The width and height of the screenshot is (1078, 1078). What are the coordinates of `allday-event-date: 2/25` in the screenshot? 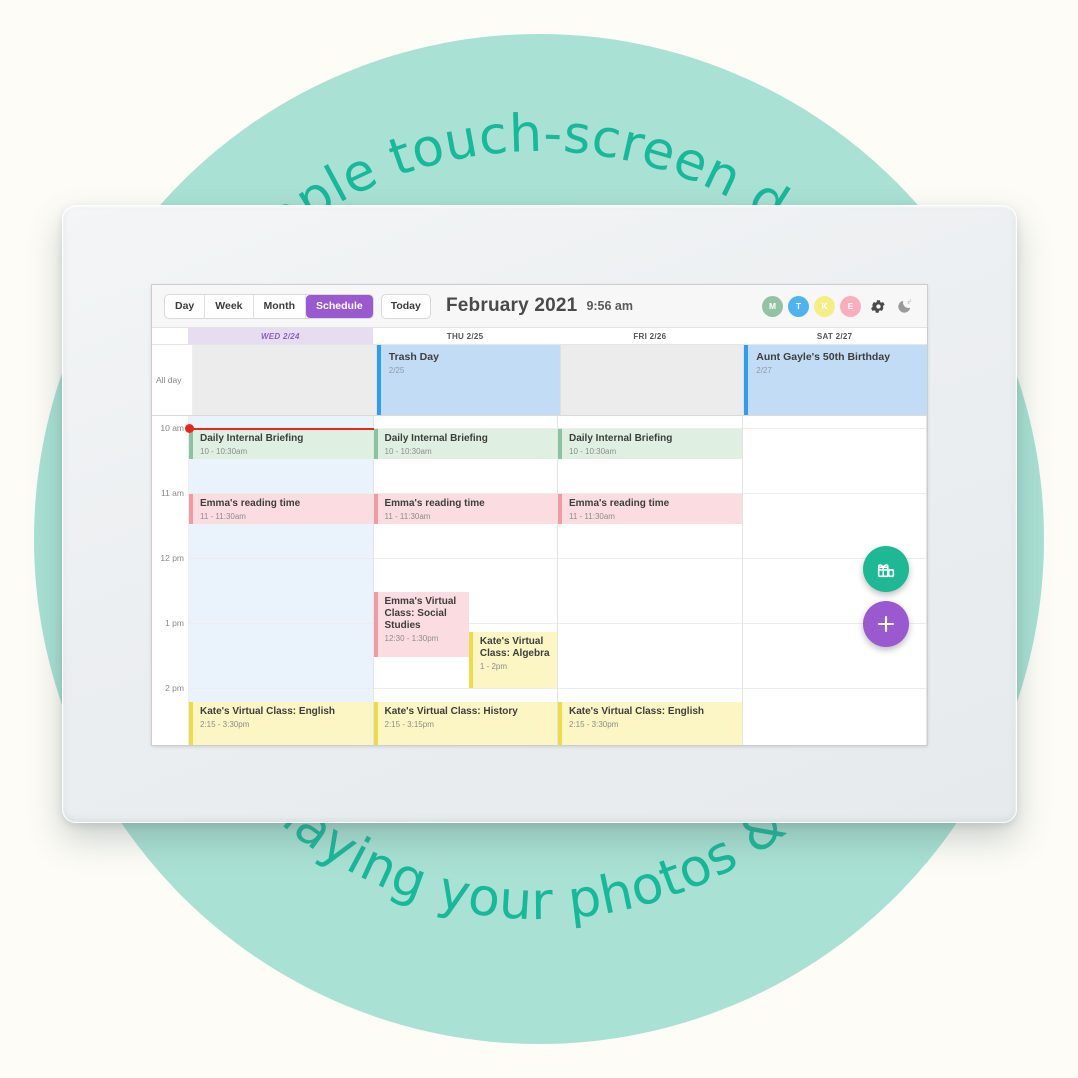 It's located at (396, 370).